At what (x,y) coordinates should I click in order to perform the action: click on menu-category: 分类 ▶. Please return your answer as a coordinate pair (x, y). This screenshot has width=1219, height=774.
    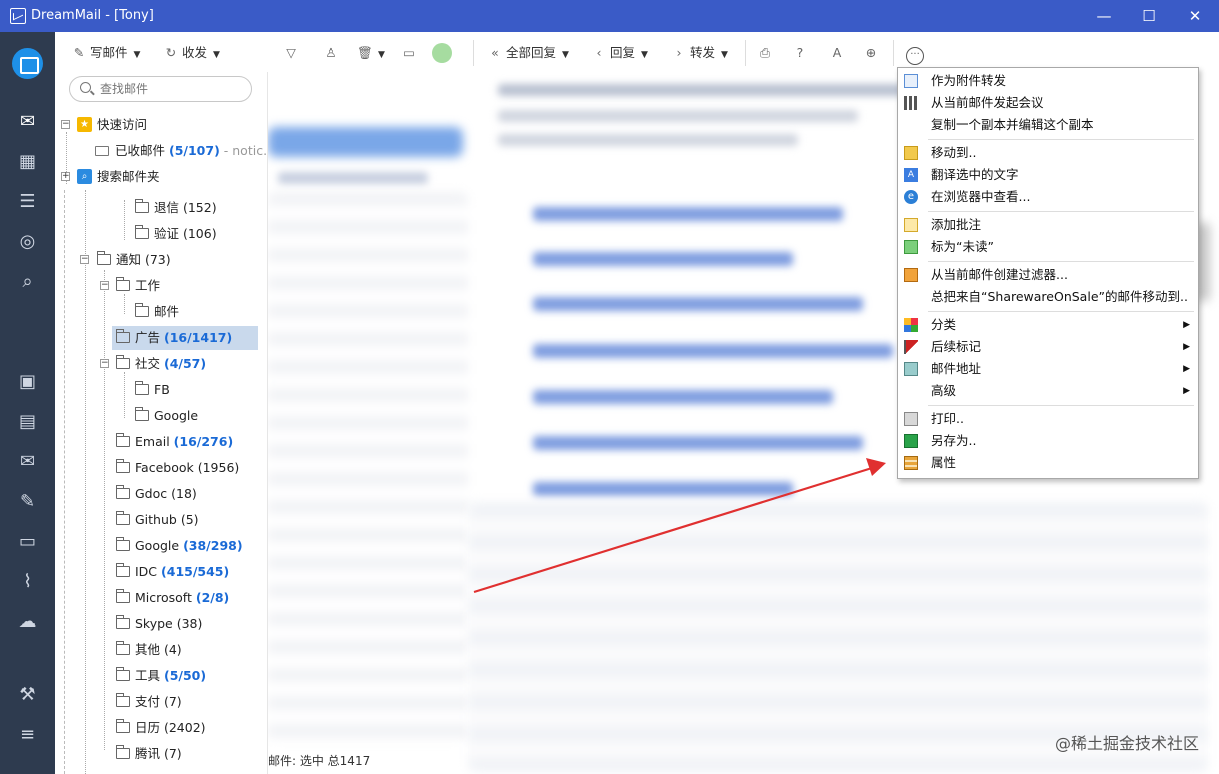
    Looking at the image, I should click on (1048, 325).